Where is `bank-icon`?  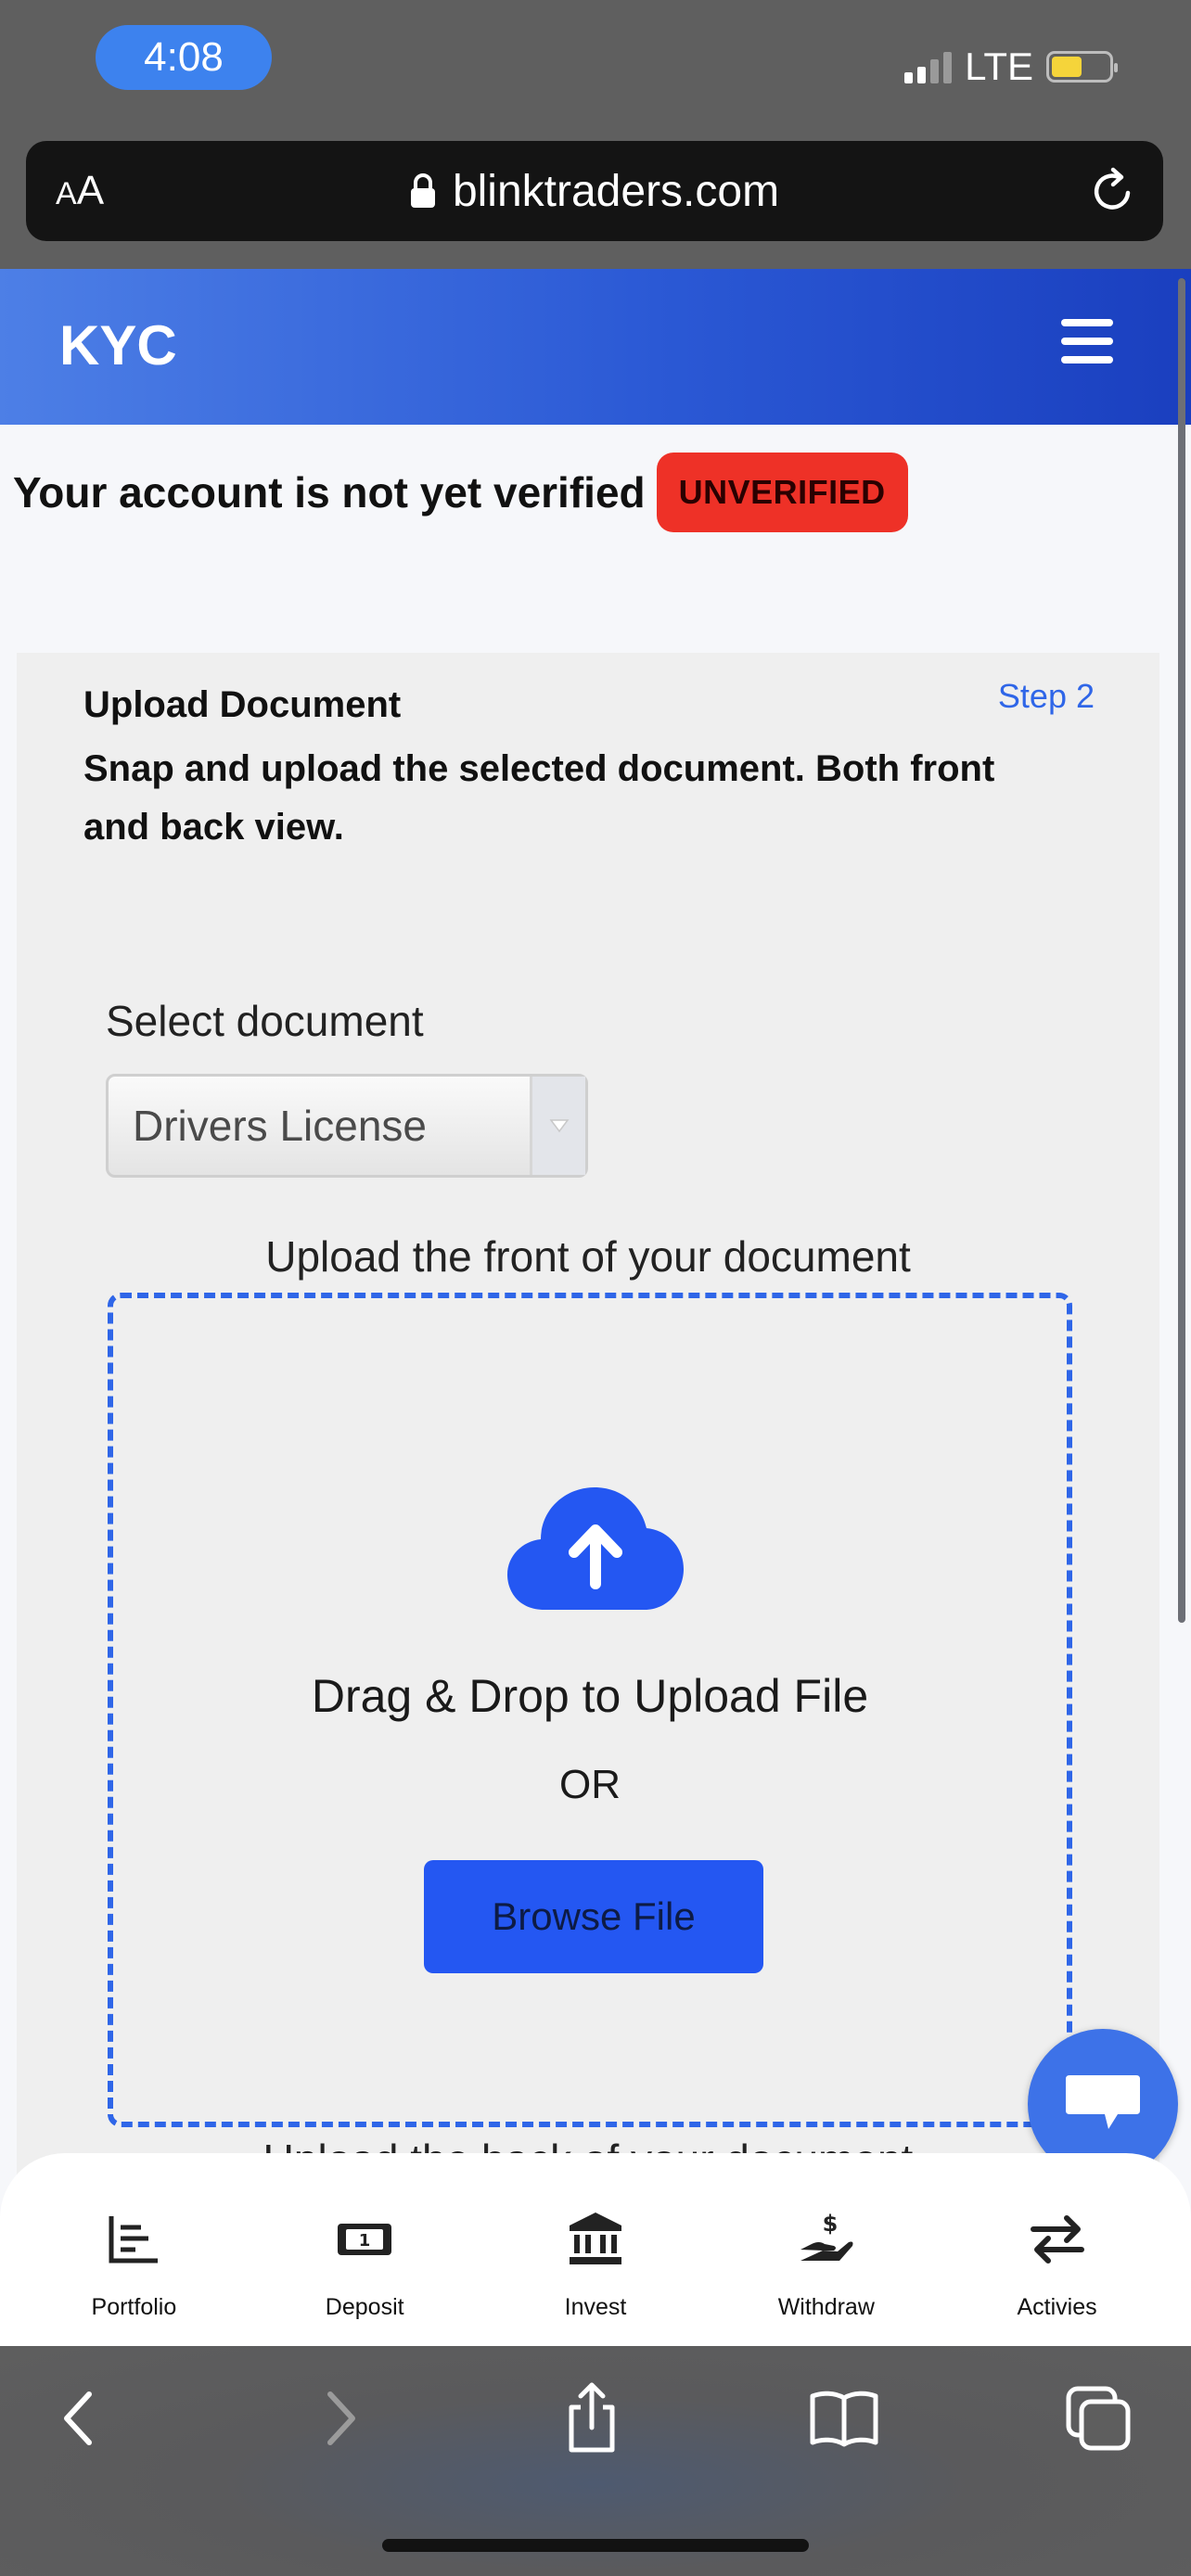 bank-icon is located at coordinates (595, 2238).